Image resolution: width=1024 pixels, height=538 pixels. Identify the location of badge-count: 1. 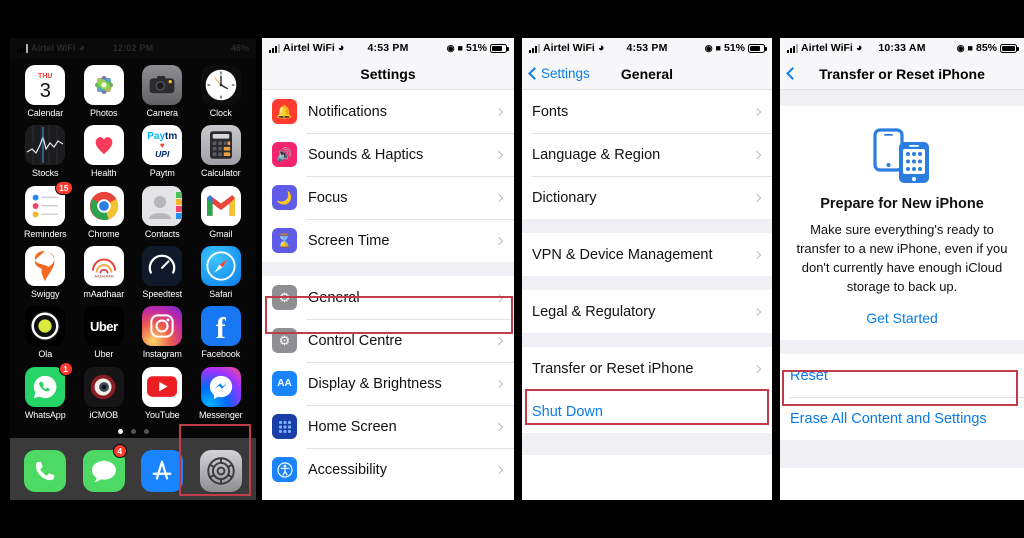
(65, 368).